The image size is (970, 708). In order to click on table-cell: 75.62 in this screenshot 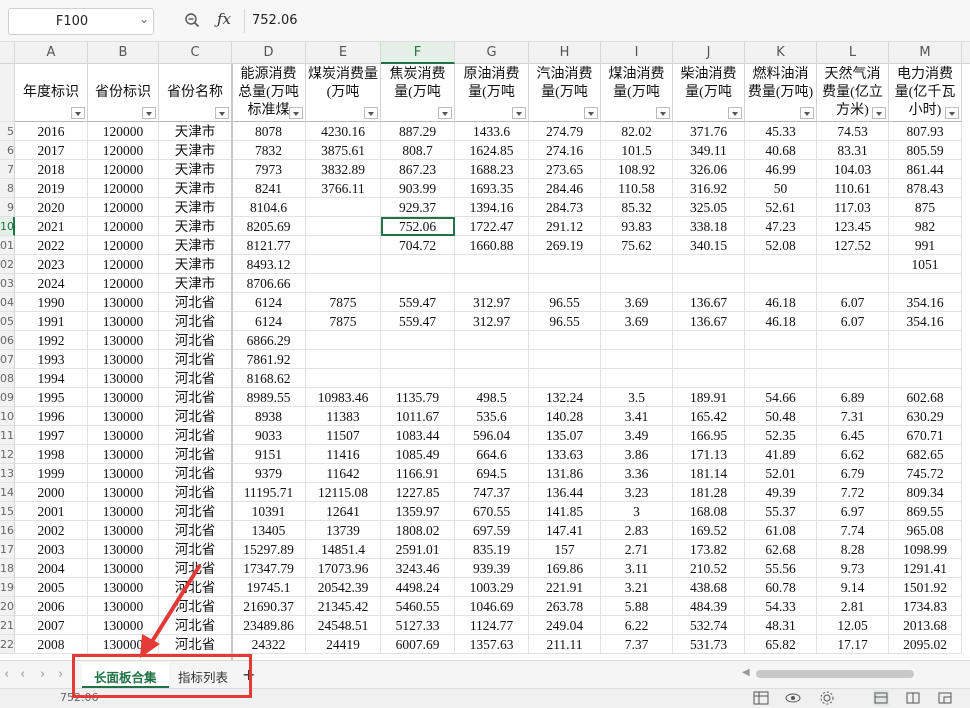, I will do `click(637, 245)`.